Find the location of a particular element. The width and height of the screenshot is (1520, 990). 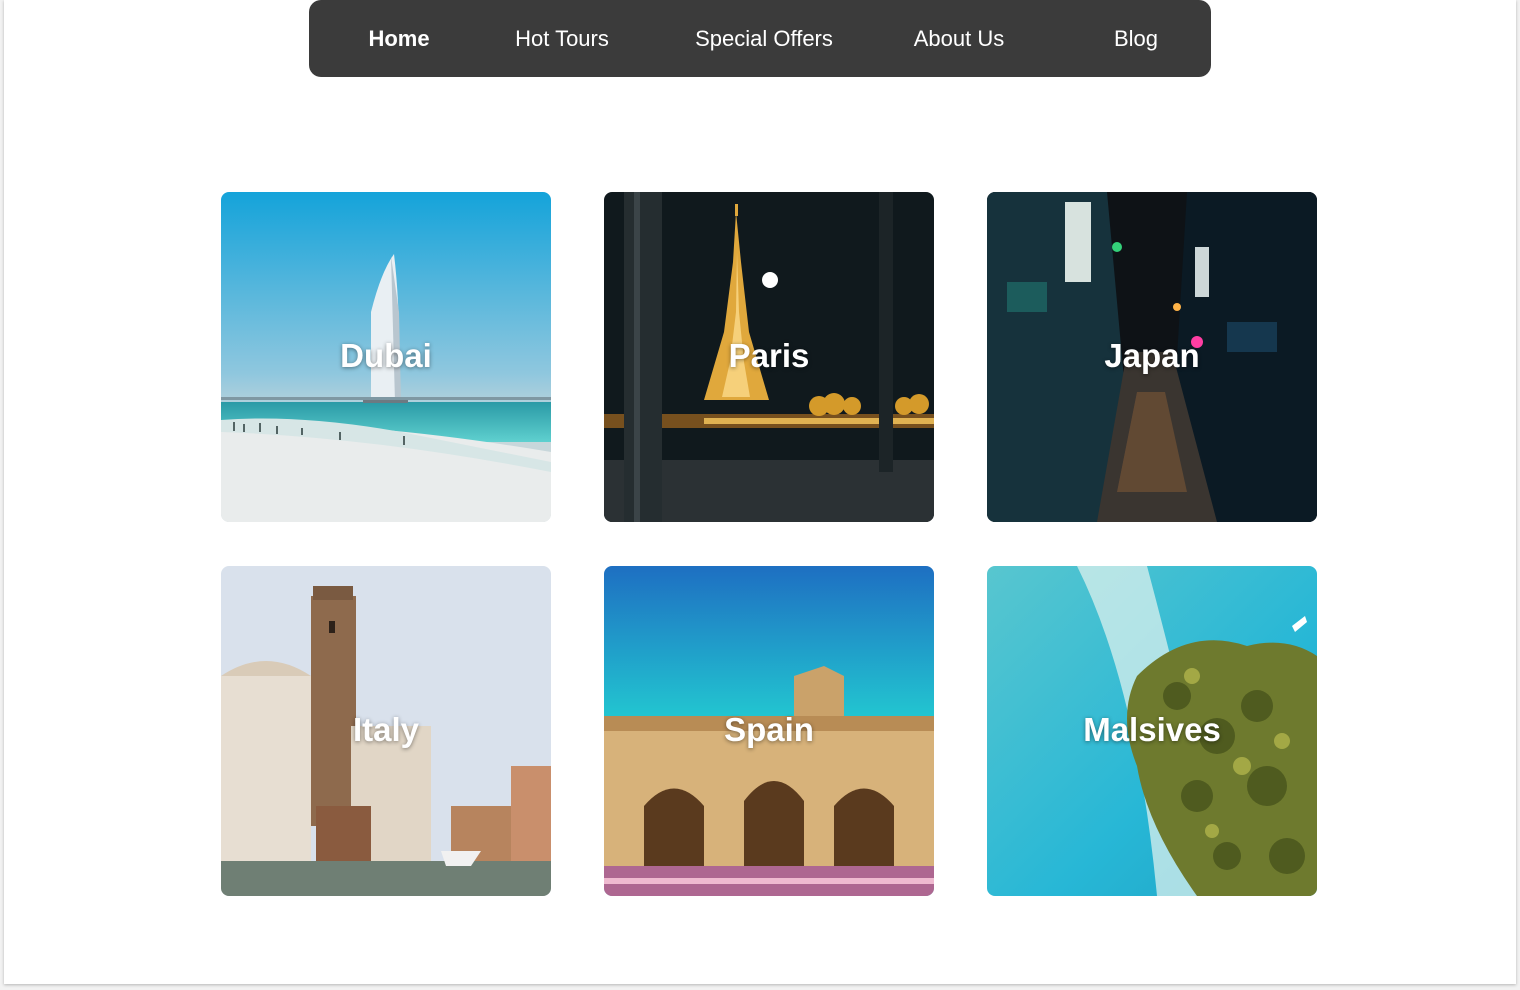

destination-card-paris: Paris is located at coordinates (769, 357).